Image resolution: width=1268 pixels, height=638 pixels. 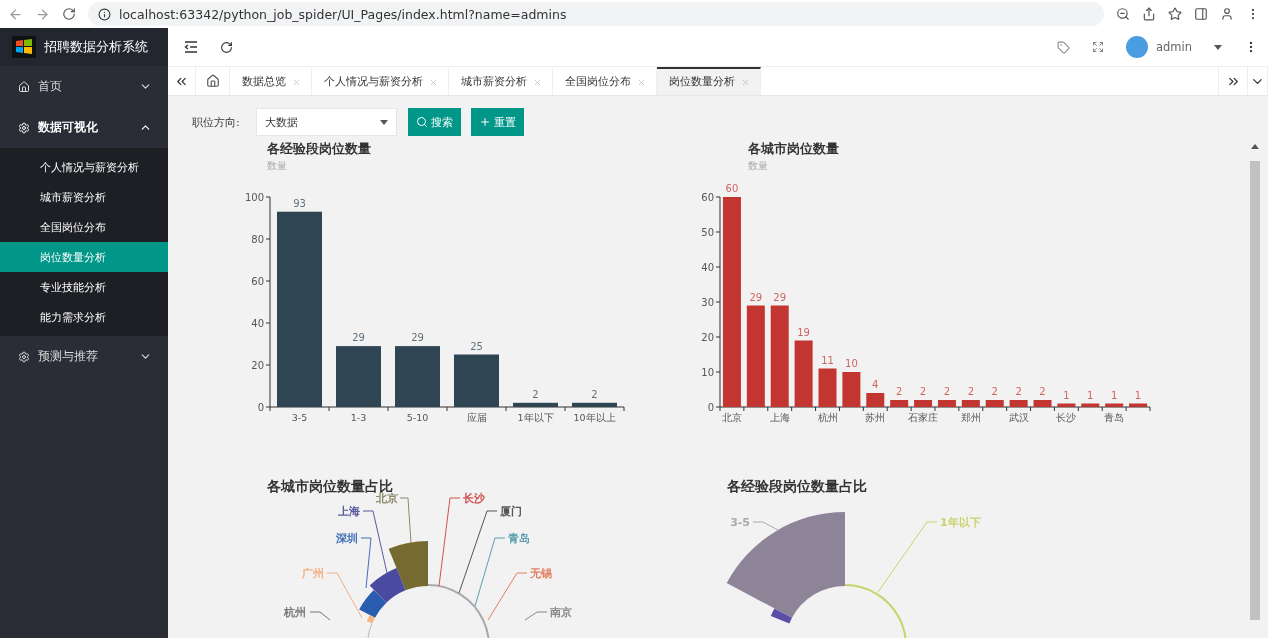 What do you see at coordinates (226, 47) in the screenshot?
I see `refresh-icon` at bounding box center [226, 47].